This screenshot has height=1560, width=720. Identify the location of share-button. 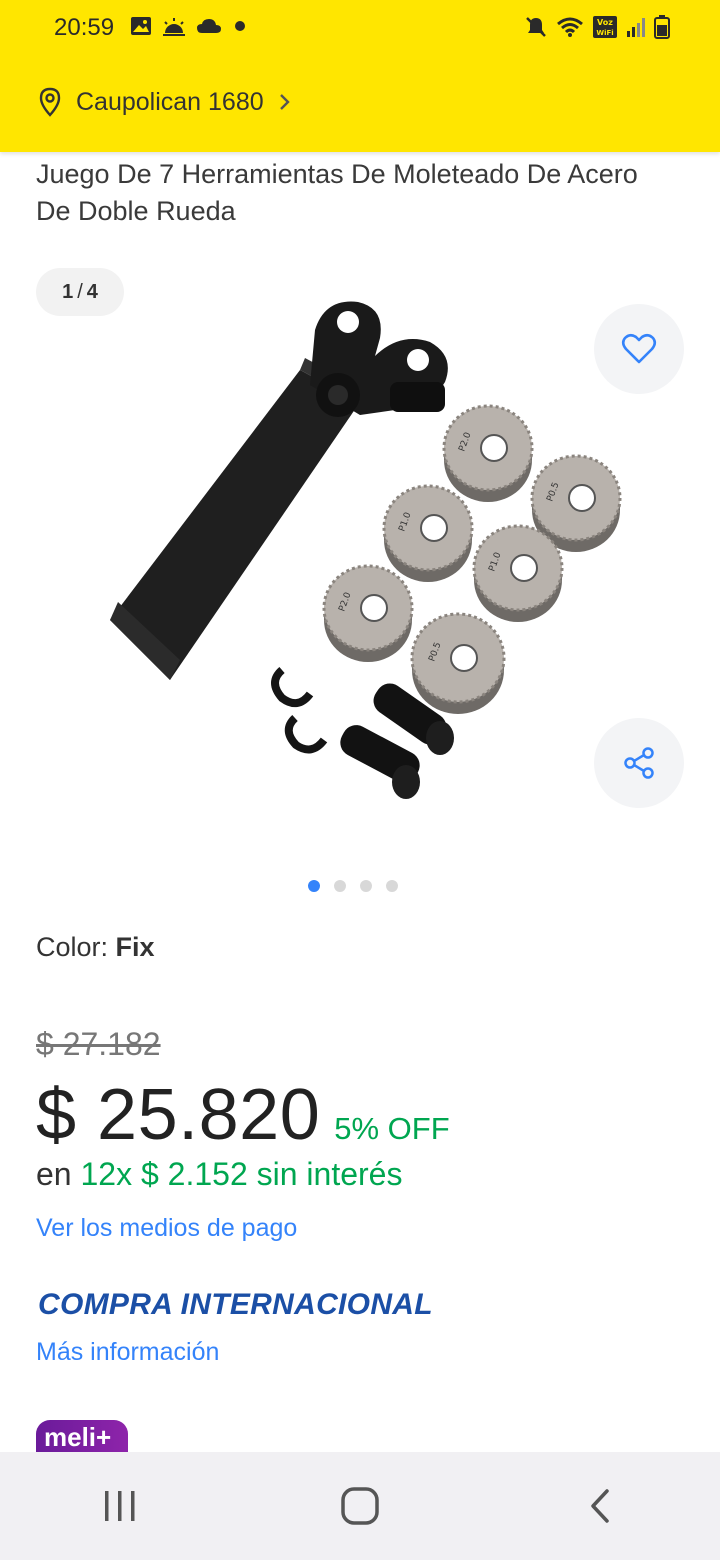
(639, 763).